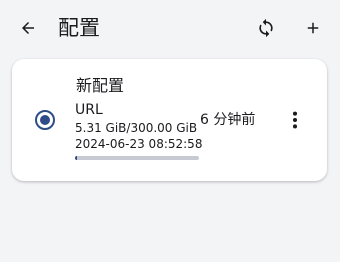 This screenshot has width=340, height=262. Describe the element at coordinates (137, 158) in the screenshot. I see `usage-progress-bar` at that location.